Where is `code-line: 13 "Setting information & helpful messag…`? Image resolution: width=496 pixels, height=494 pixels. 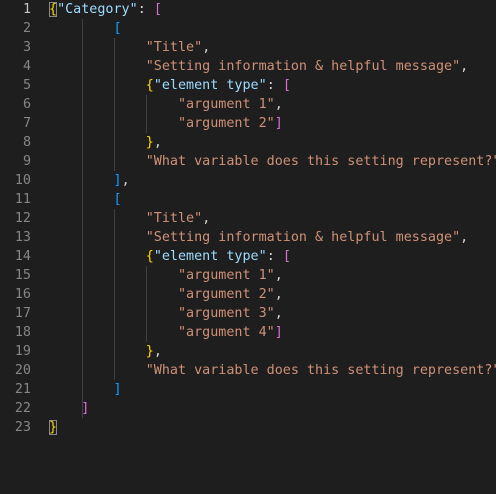
code-line: 13 "Setting information & helpful messag… is located at coordinates (248, 237).